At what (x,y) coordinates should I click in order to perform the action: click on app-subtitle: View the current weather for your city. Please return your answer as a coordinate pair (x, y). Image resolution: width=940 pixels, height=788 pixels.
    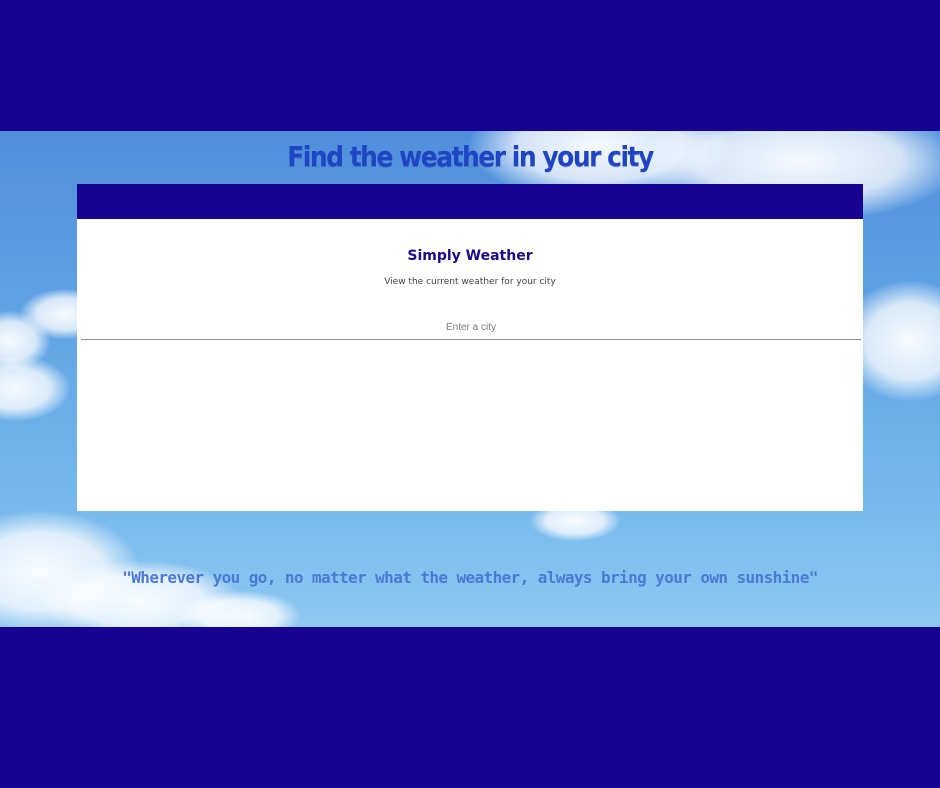
    Looking at the image, I should click on (470, 282).